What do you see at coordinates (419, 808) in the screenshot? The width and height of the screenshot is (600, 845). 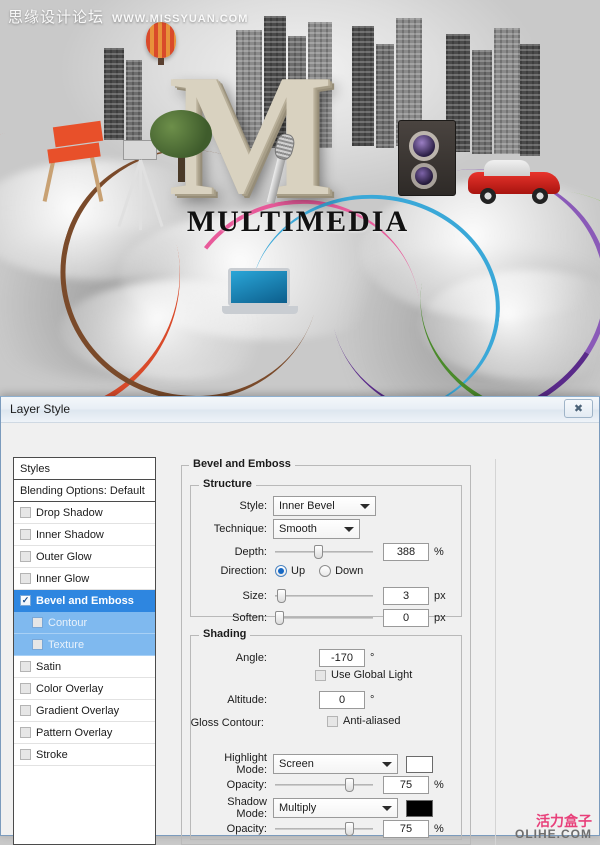 I see `shadow-color-swatch` at bounding box center [419, 808].